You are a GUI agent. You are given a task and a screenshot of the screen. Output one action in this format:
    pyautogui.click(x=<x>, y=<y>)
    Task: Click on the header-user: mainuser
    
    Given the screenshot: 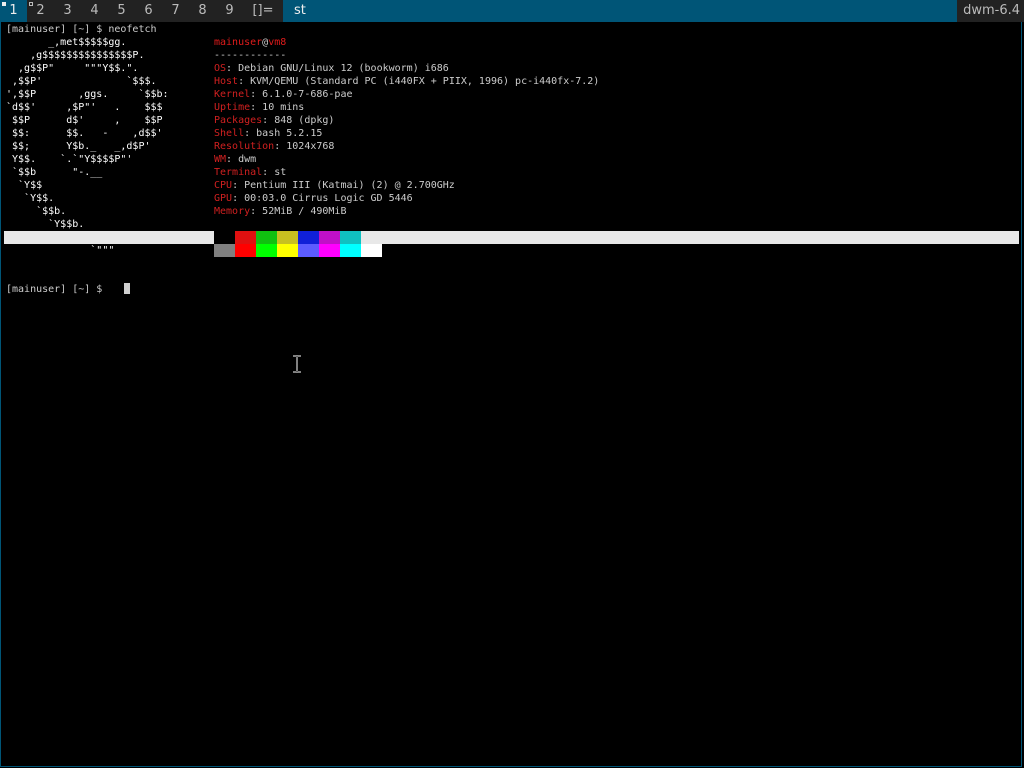 What is the action you would take?
    pyautogui.click(x=238, y=42)
    